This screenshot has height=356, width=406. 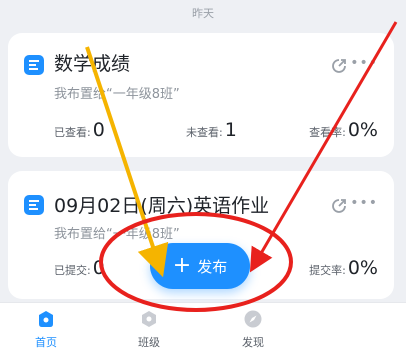 I want to click on home-icon, so click(x=46, y=319).